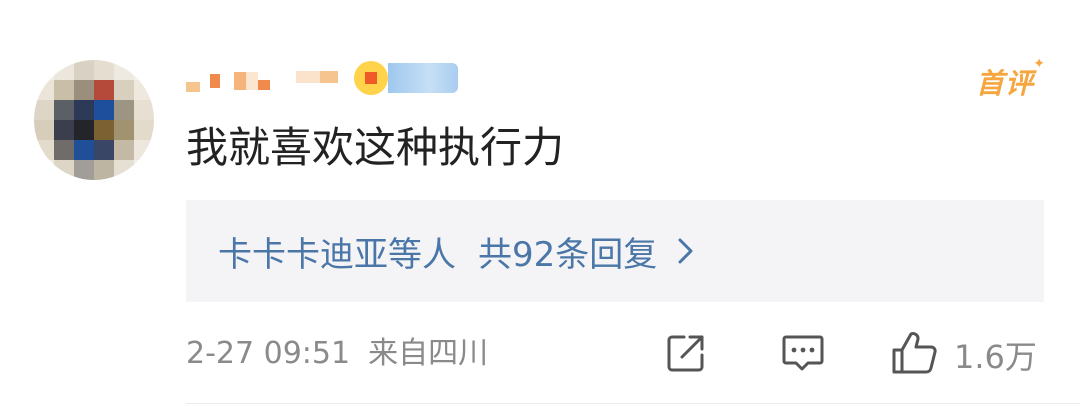  Describe the element at coordinates (371, 78) in the screenshot. I see `crown-icon` at that location.